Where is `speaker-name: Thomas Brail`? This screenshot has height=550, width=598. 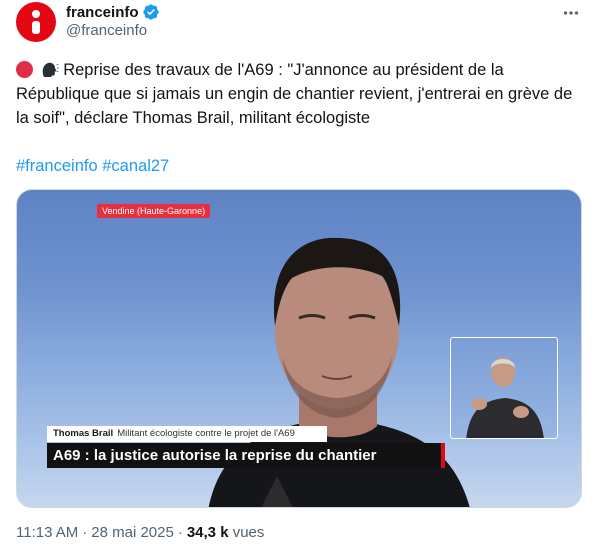 speaker-name: Thomas Brail is located at coordinates (83, 433).